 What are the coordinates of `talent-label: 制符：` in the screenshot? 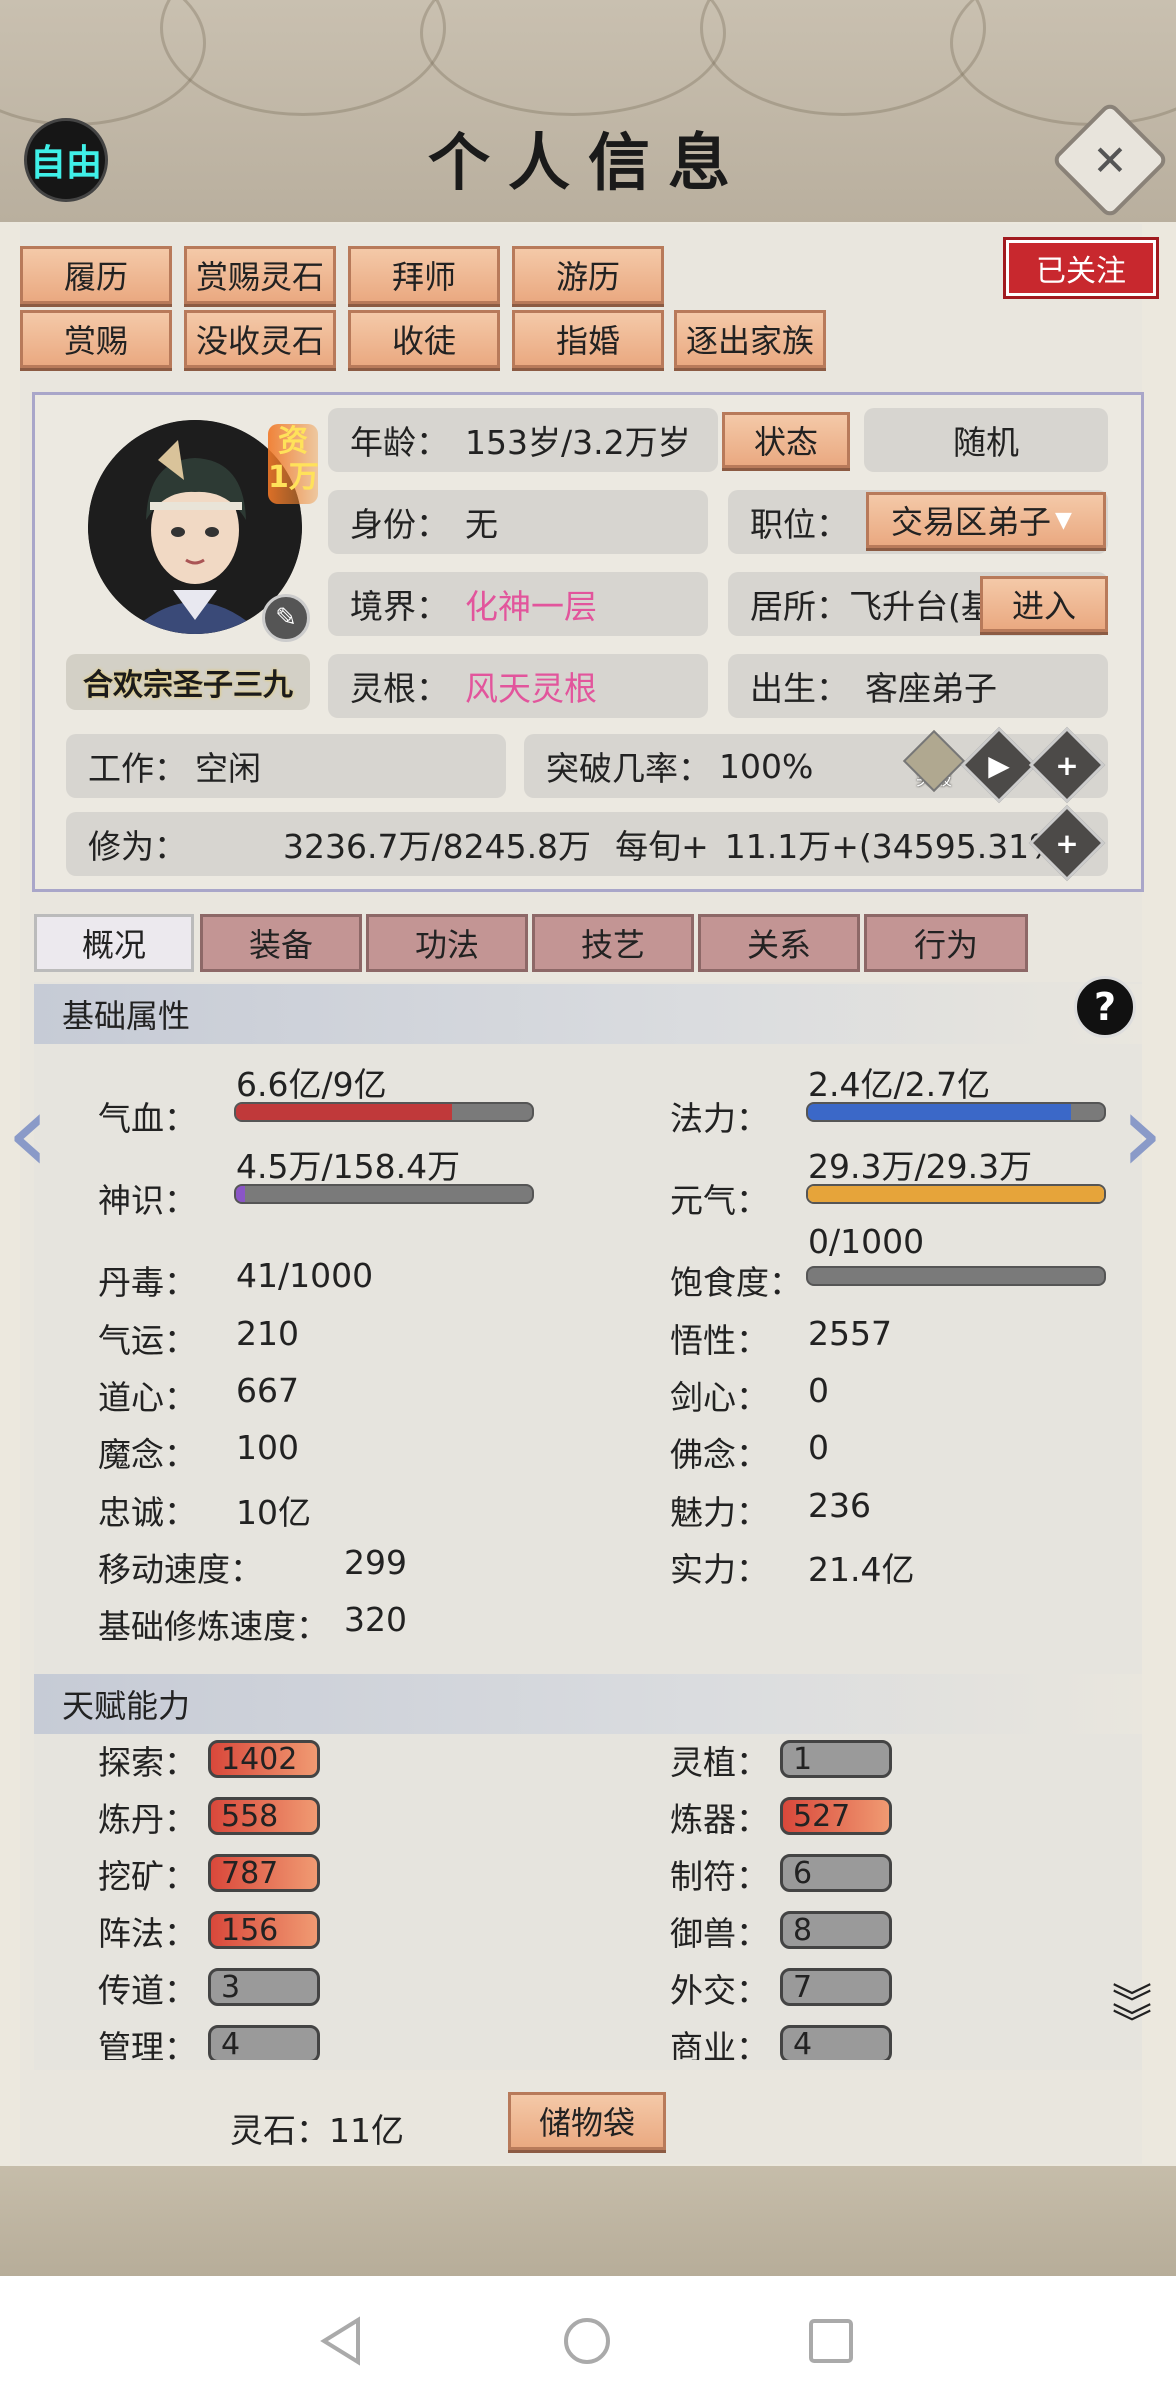 It's located at (719, 1876).